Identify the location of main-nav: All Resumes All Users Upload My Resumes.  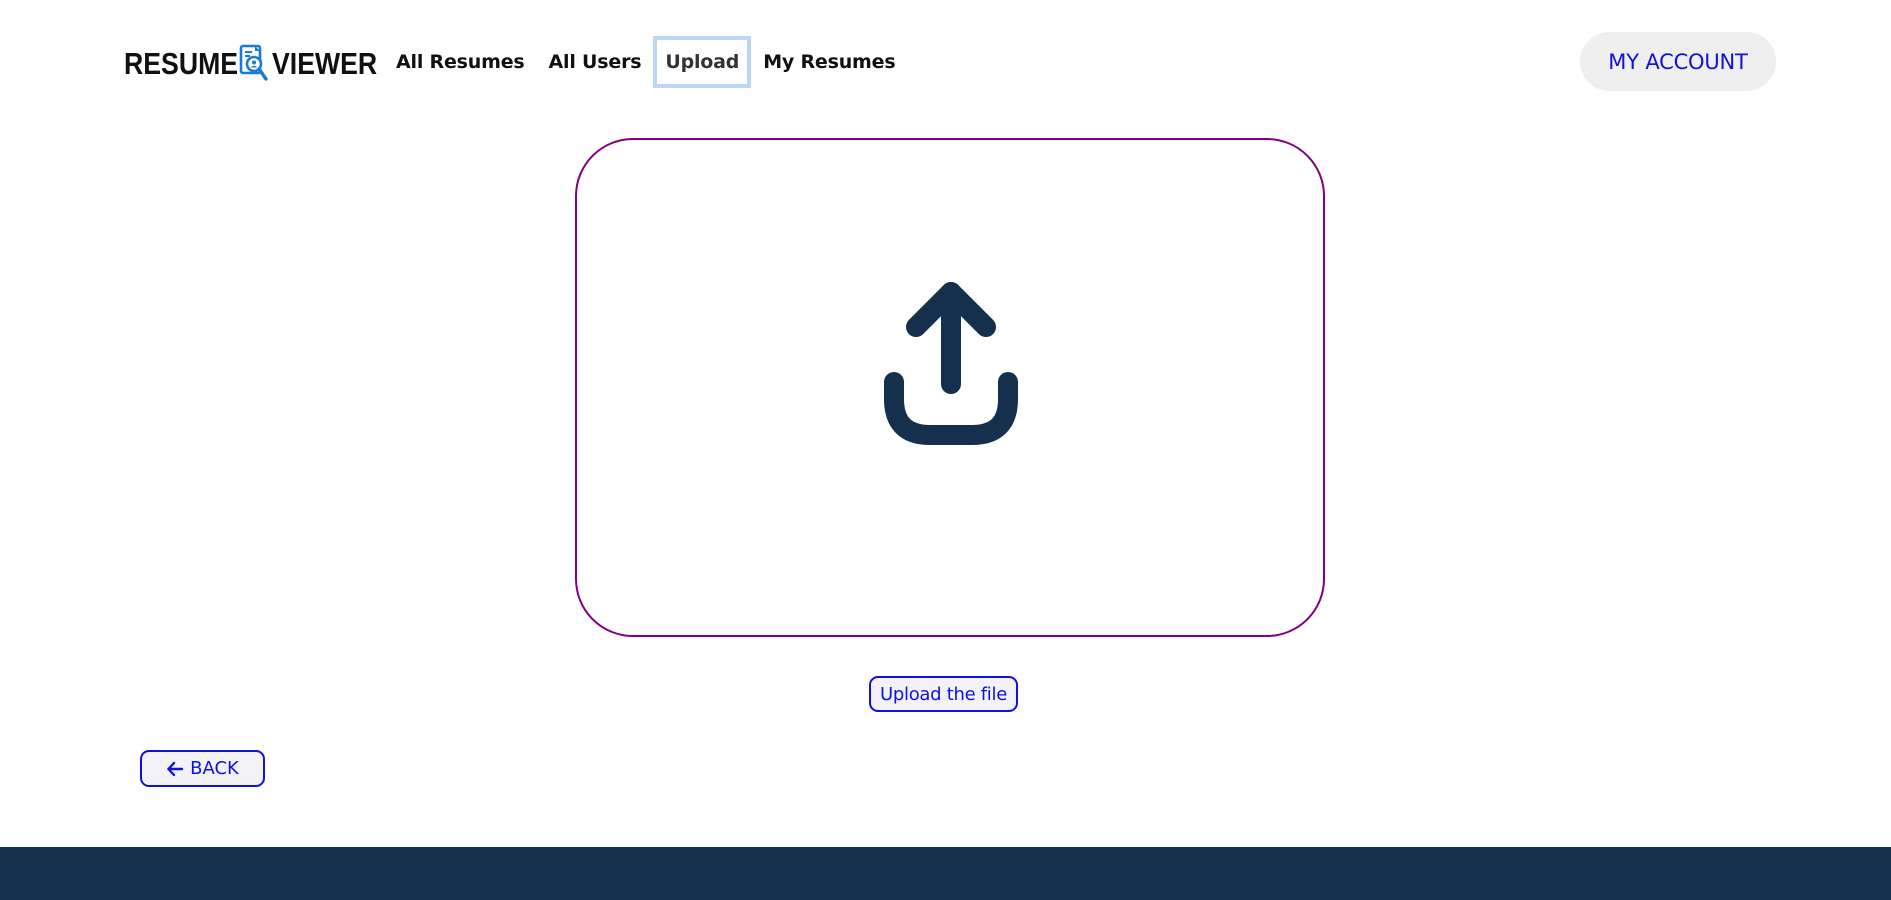
(645, 62).